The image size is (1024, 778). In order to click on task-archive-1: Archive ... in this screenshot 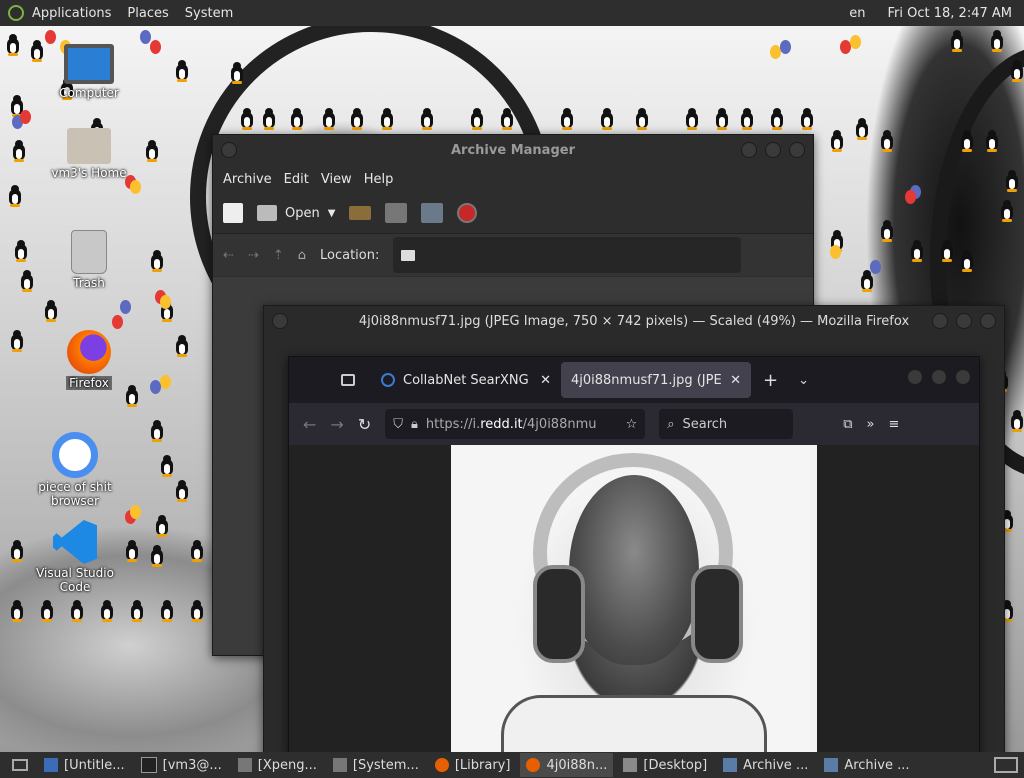, I will do `click(765, 765)`.